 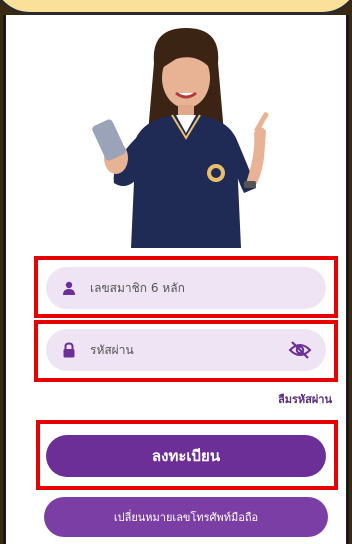 I want to click on highlight-member-id, so click(x=186, y=287).